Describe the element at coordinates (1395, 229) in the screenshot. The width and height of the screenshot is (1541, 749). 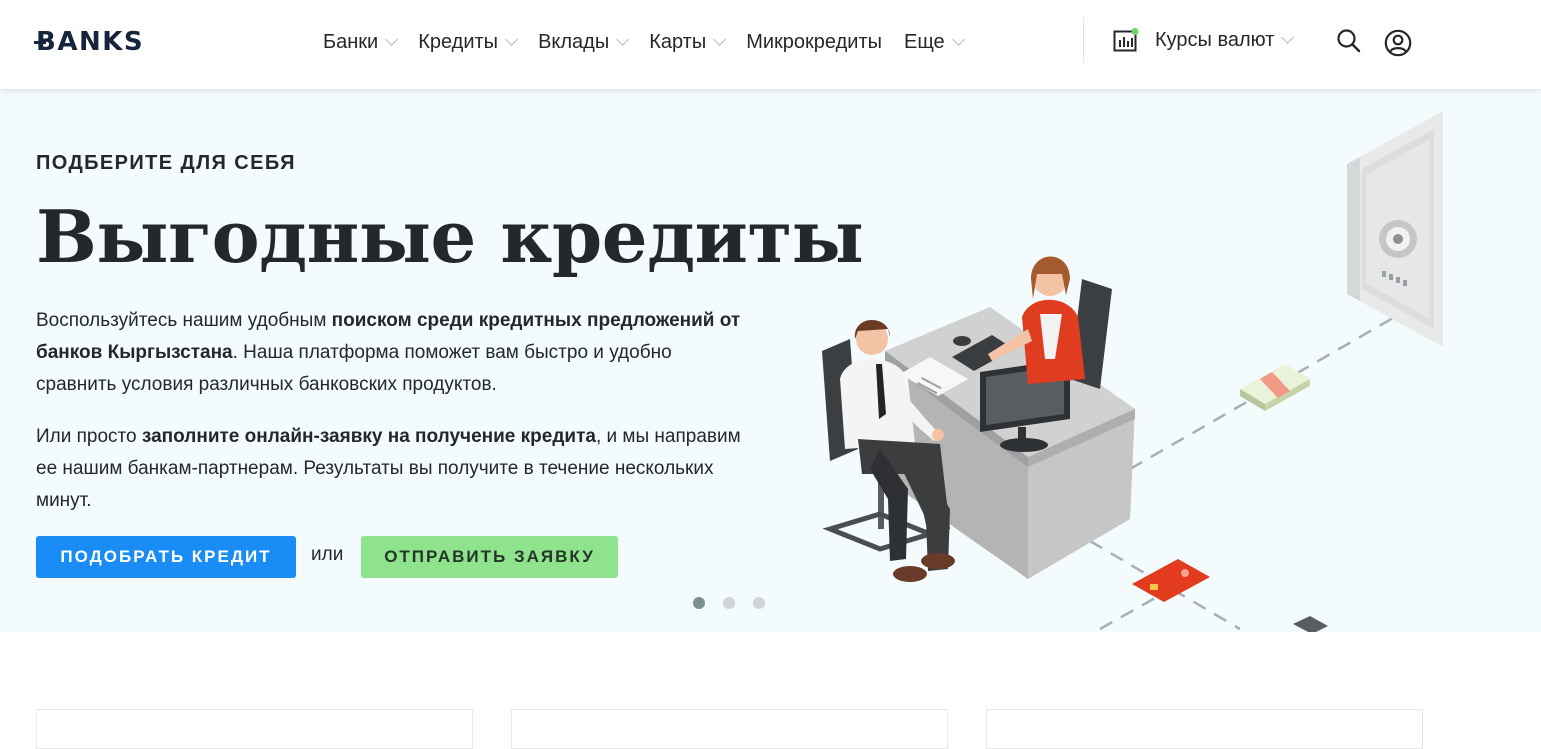
I see `safe-icon` at that location.